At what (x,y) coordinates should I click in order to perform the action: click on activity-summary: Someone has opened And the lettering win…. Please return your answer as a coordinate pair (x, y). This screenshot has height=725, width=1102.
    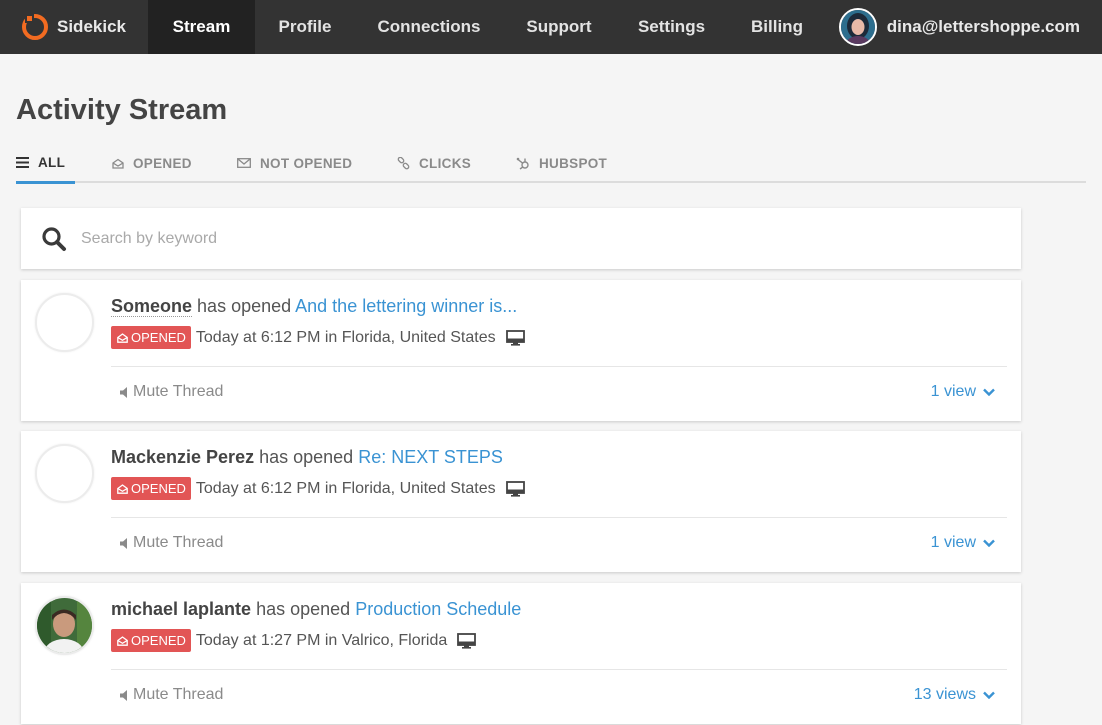
    Looking at the image, I should click on (314, 306).